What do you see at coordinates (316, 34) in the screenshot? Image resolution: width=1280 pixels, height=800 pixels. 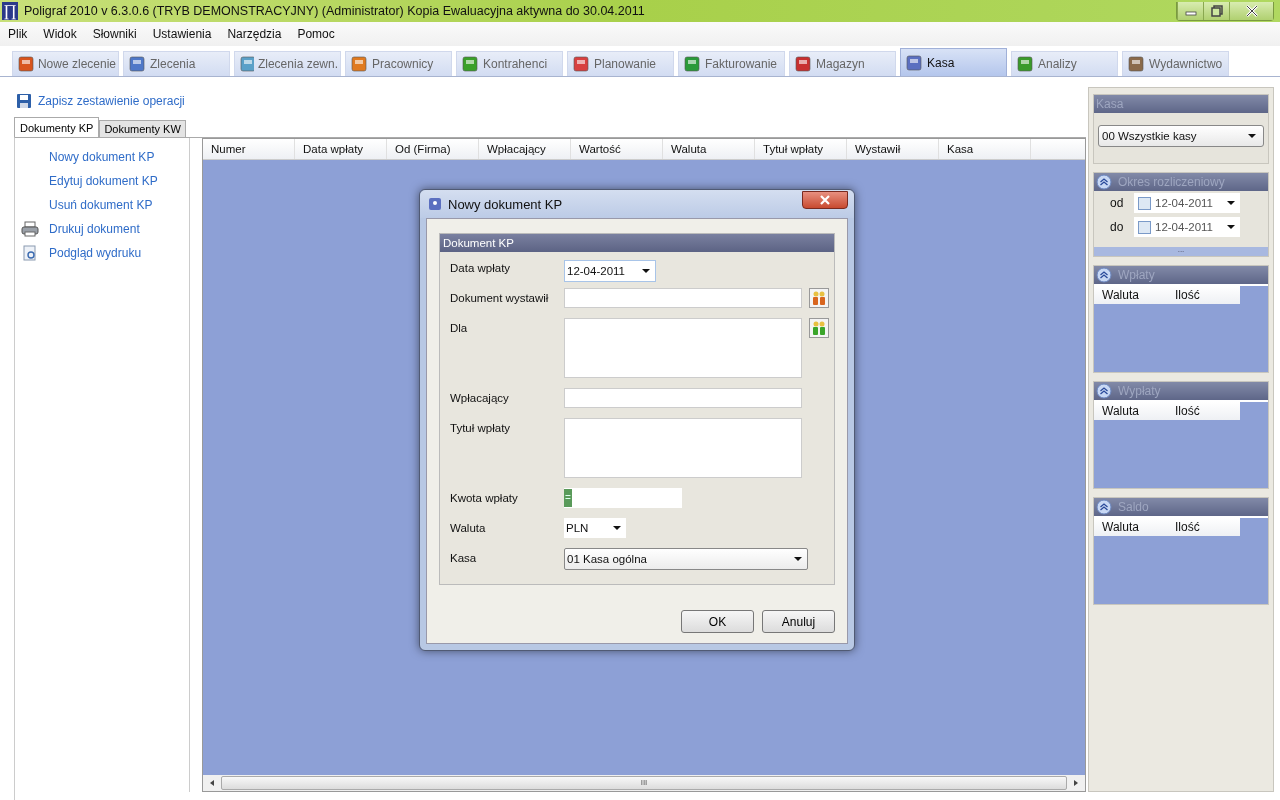 I see `menu-item: Pomoc` at bounding box center [316, 34].